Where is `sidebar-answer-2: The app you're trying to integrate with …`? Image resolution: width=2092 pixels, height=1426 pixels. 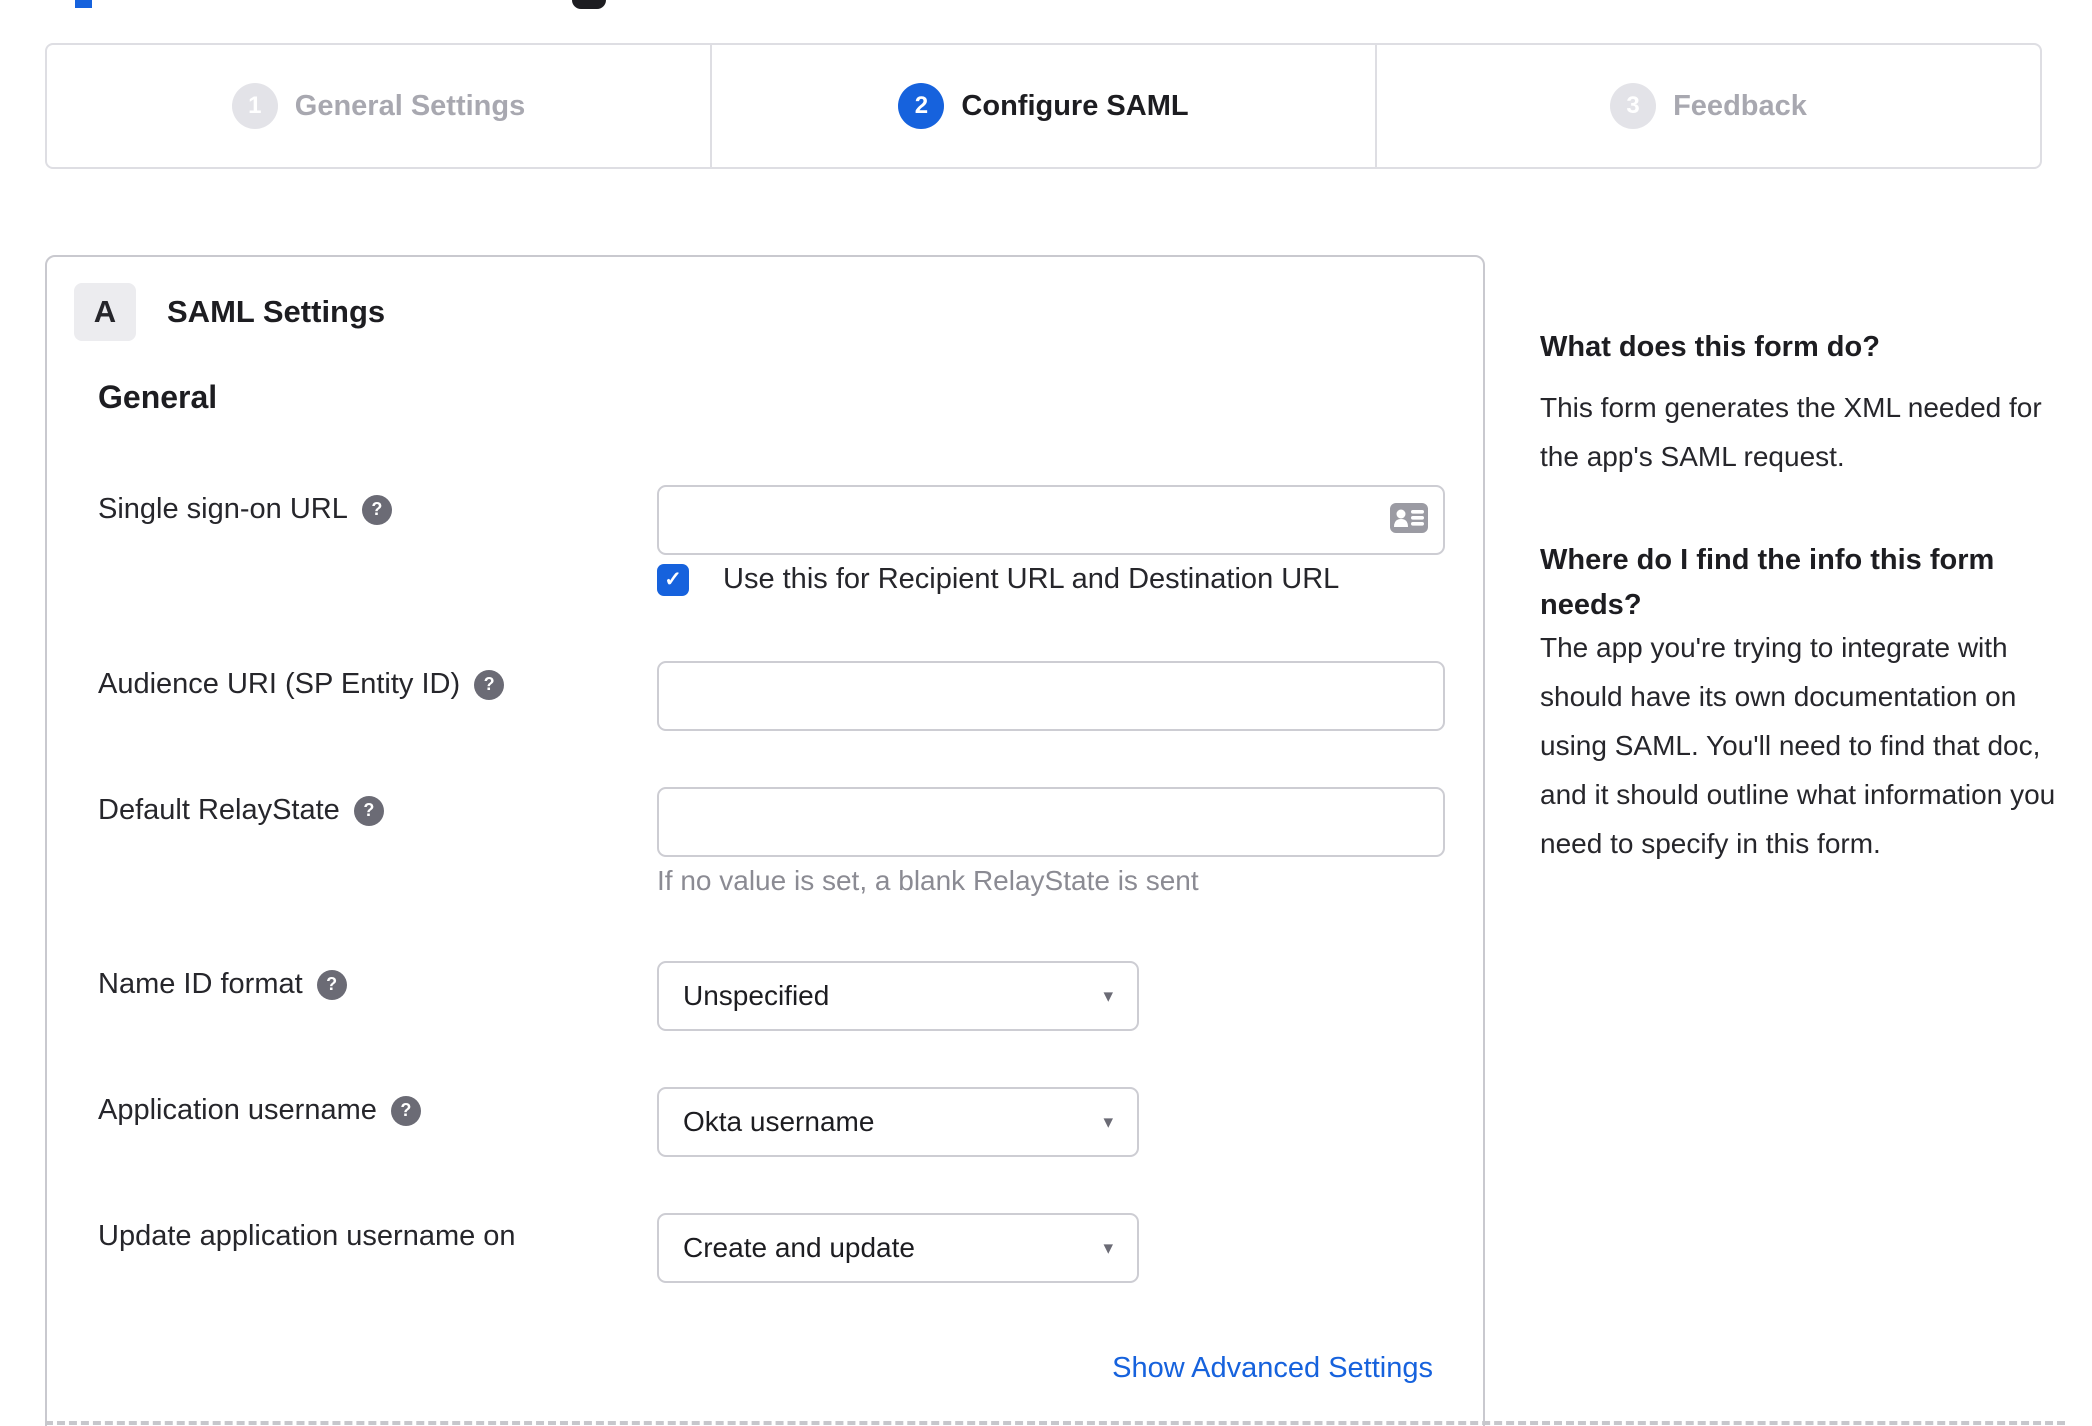
sidebar-answer-2: The app you're trying to integrate with … is located at coordinates (1798, 745).